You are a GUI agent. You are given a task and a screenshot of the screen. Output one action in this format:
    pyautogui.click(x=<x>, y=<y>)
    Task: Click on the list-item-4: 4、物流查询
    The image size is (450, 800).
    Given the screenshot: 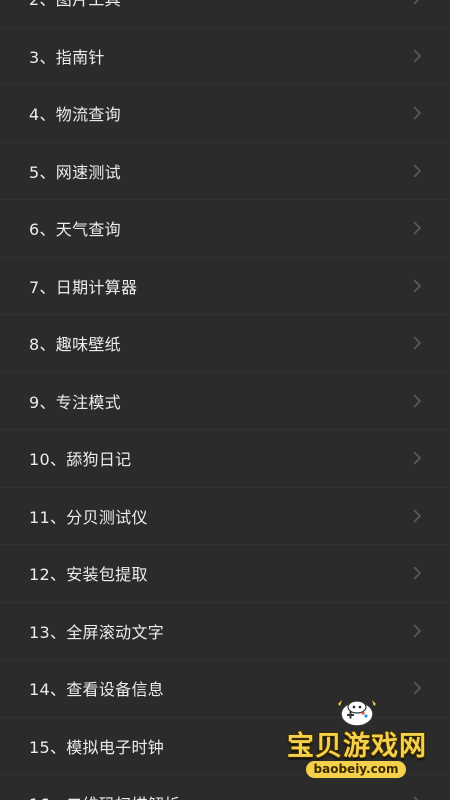 What is the action you would take?
    pyautogui.click(x=225, y=114)
    